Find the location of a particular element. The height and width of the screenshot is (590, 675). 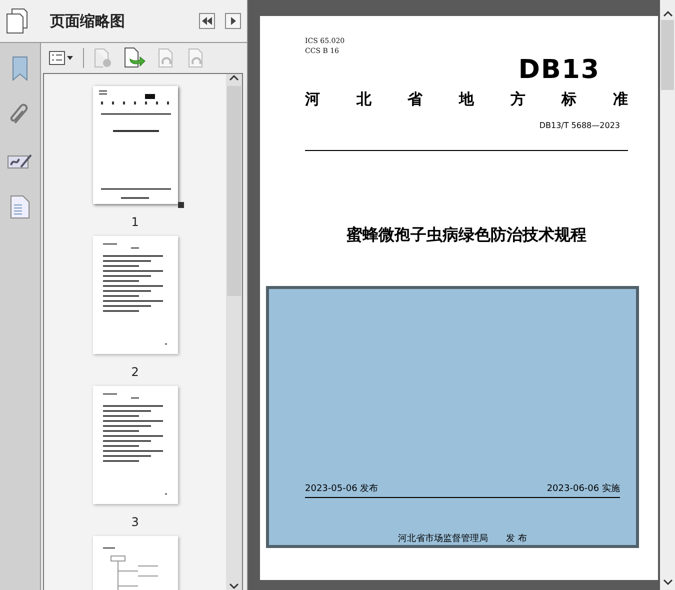

pages-icon is located at coordinates (17, 21).